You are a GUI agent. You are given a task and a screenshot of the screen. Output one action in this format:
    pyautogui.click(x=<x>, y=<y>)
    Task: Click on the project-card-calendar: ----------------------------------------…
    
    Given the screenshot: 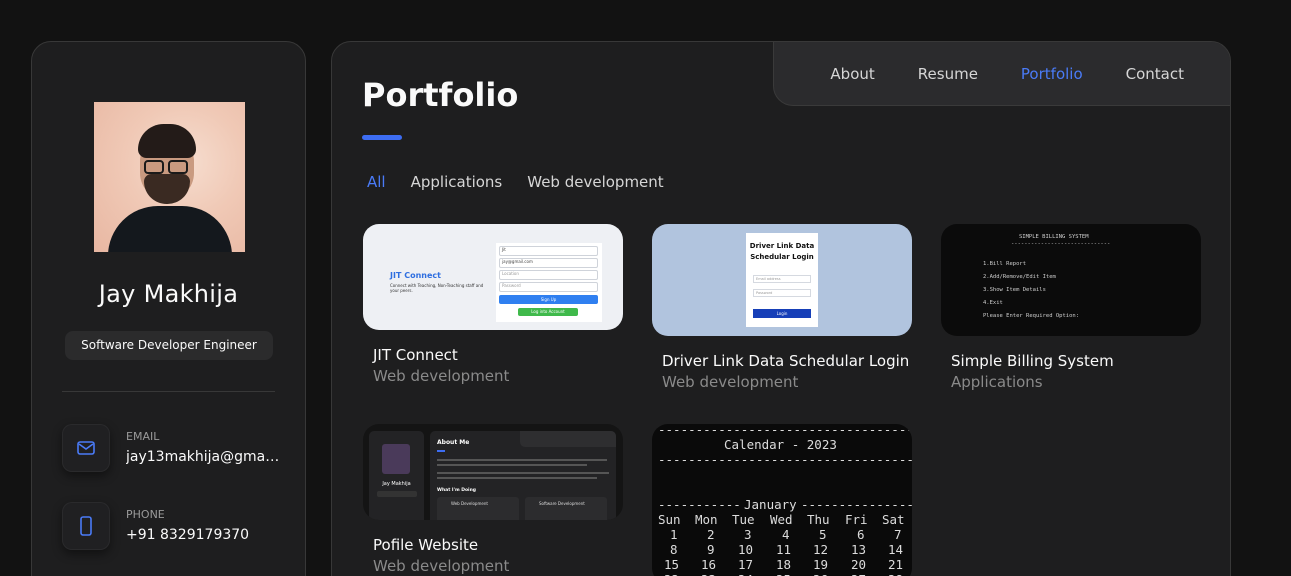 What is the action you would take?
    pyautogui.click(x=782, y=500)
    